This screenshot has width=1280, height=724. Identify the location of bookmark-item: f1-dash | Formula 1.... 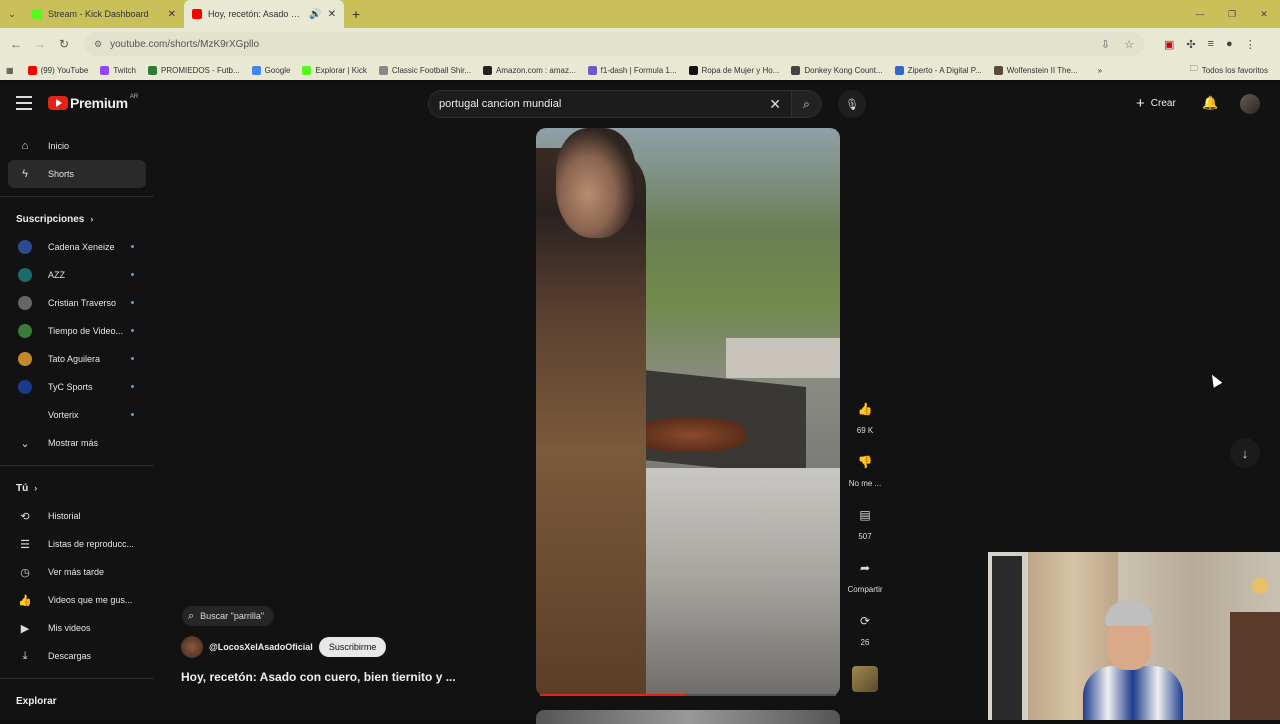
(632, 70).